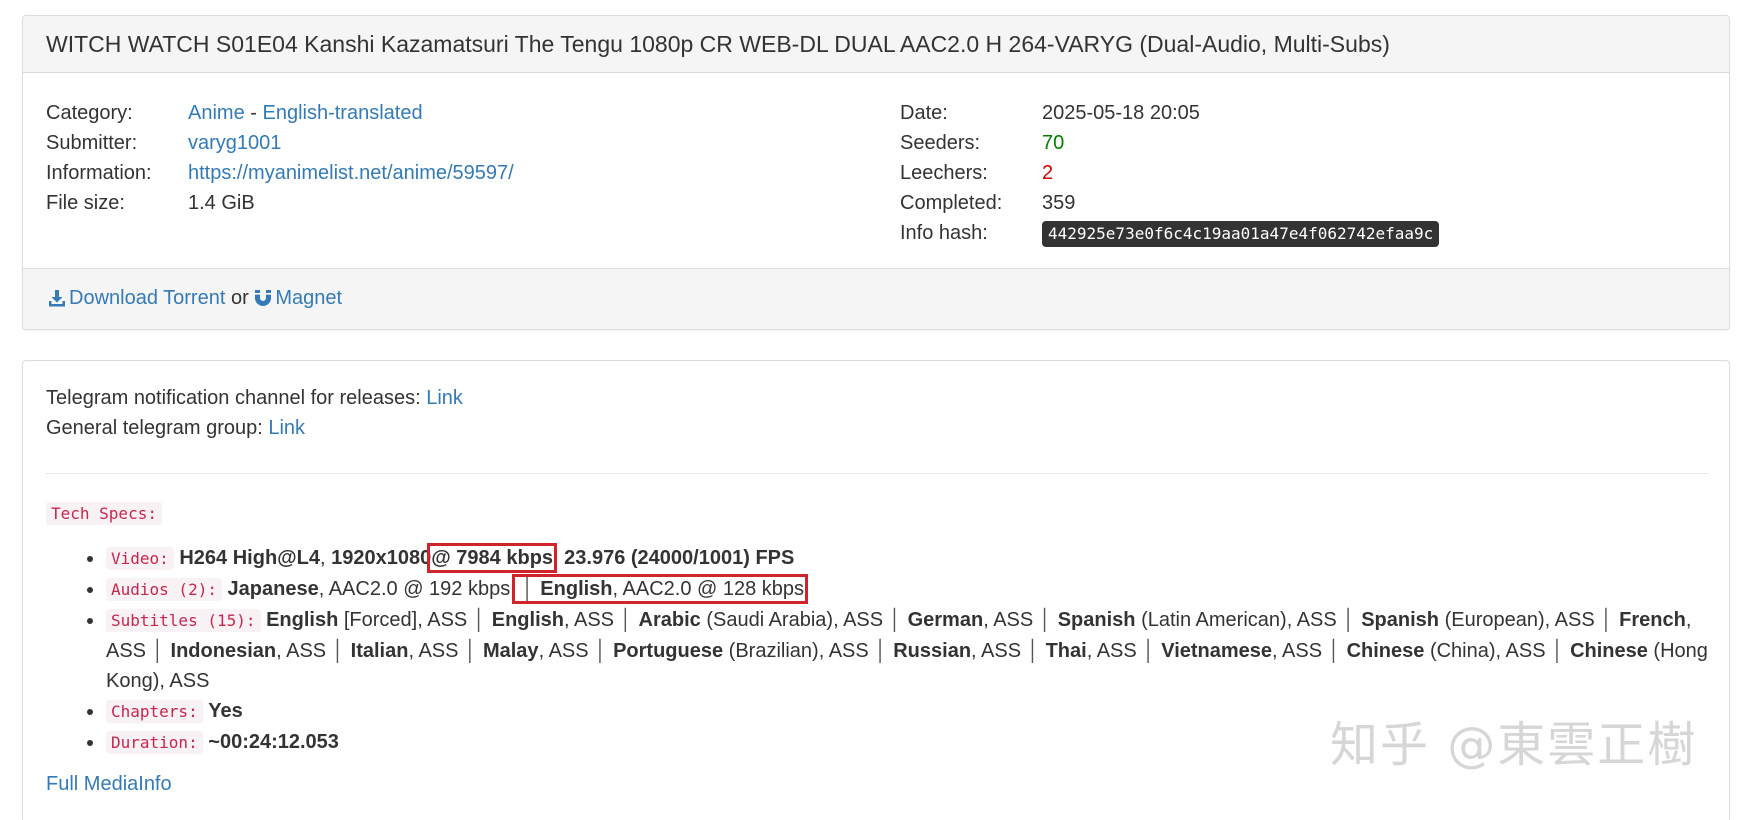  I want to click on chapters-label: Chapters:, so click(154, 711).